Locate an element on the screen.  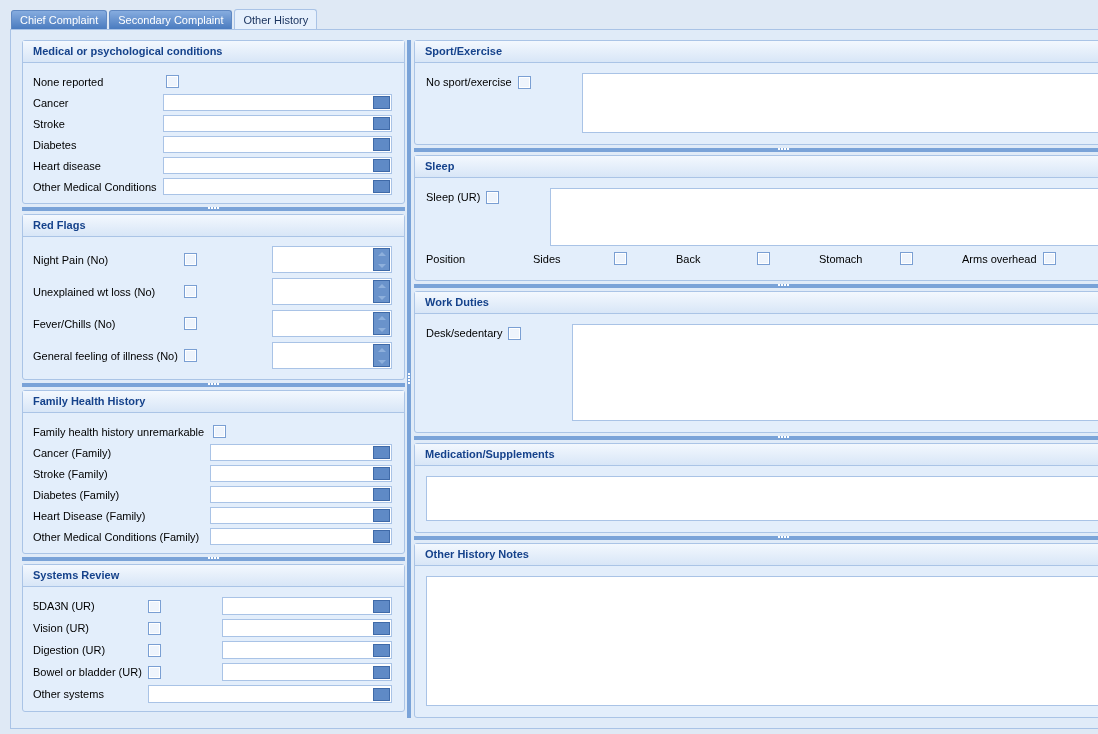
field-label: Bowel or bladder (UR) is located at coordinates (87, 672).